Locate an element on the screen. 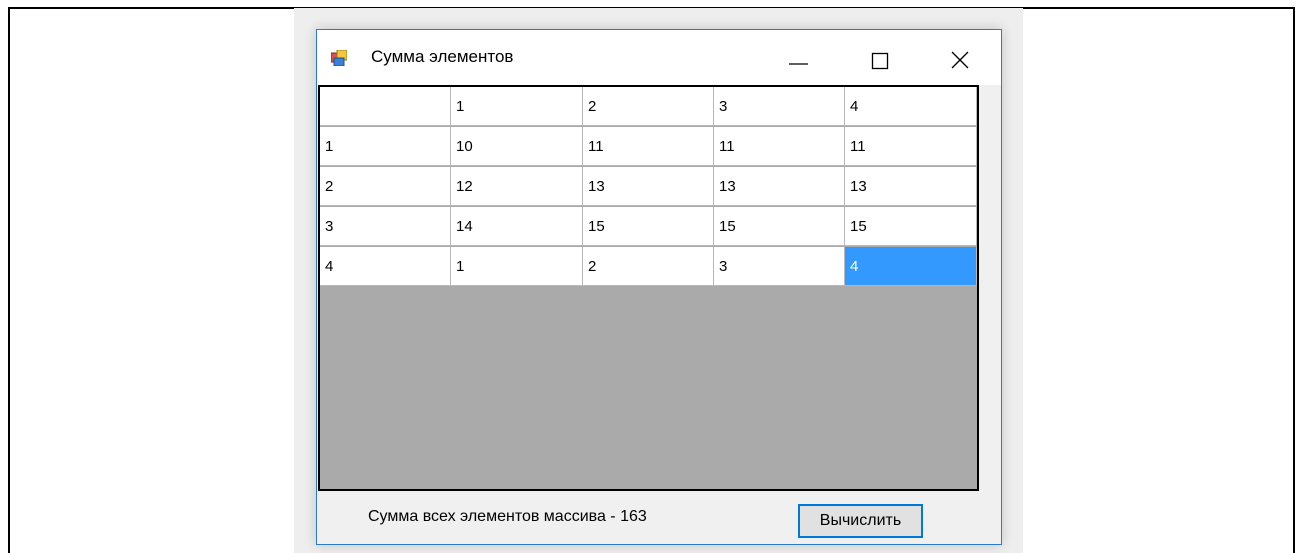 This screenshot has width=1299, height=553. sum-label: Сумма всех элементов массива - 163 is located at coordinates (507, 516).